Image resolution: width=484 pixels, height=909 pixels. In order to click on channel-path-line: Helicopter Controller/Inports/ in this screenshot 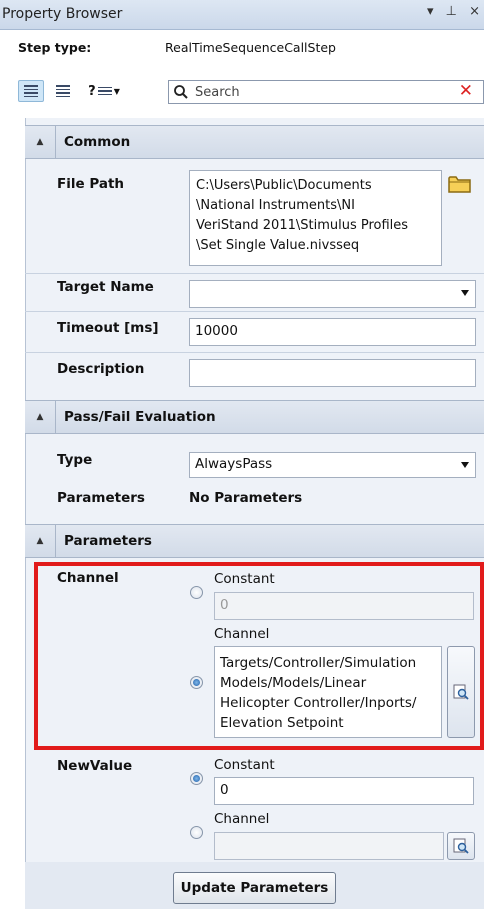, I will do `click(318, 703)`.